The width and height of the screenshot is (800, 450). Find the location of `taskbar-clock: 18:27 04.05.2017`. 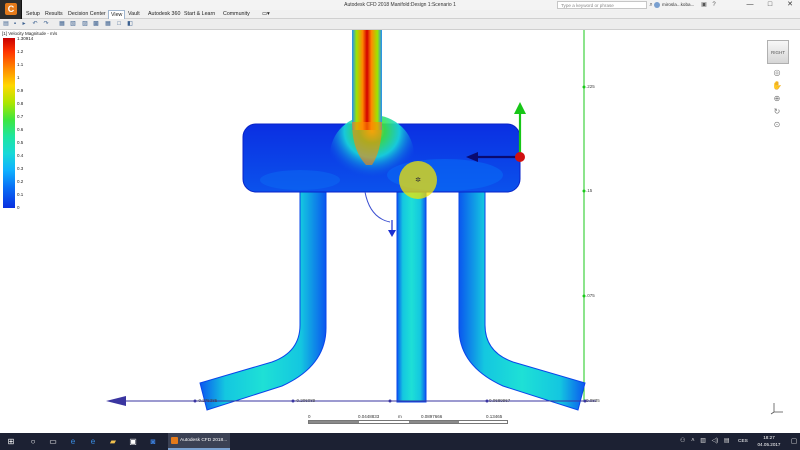

taskbar-clock: 18:27 04.05.2017 is located at coordinates (769, 441).